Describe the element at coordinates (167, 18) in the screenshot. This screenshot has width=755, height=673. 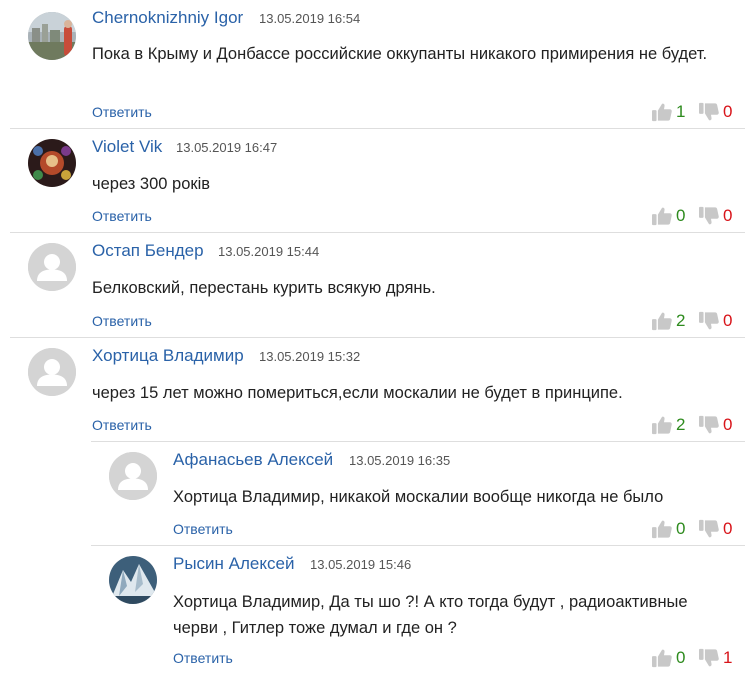
I see `comment-author: Chernoknizhniy Igor` at that location.